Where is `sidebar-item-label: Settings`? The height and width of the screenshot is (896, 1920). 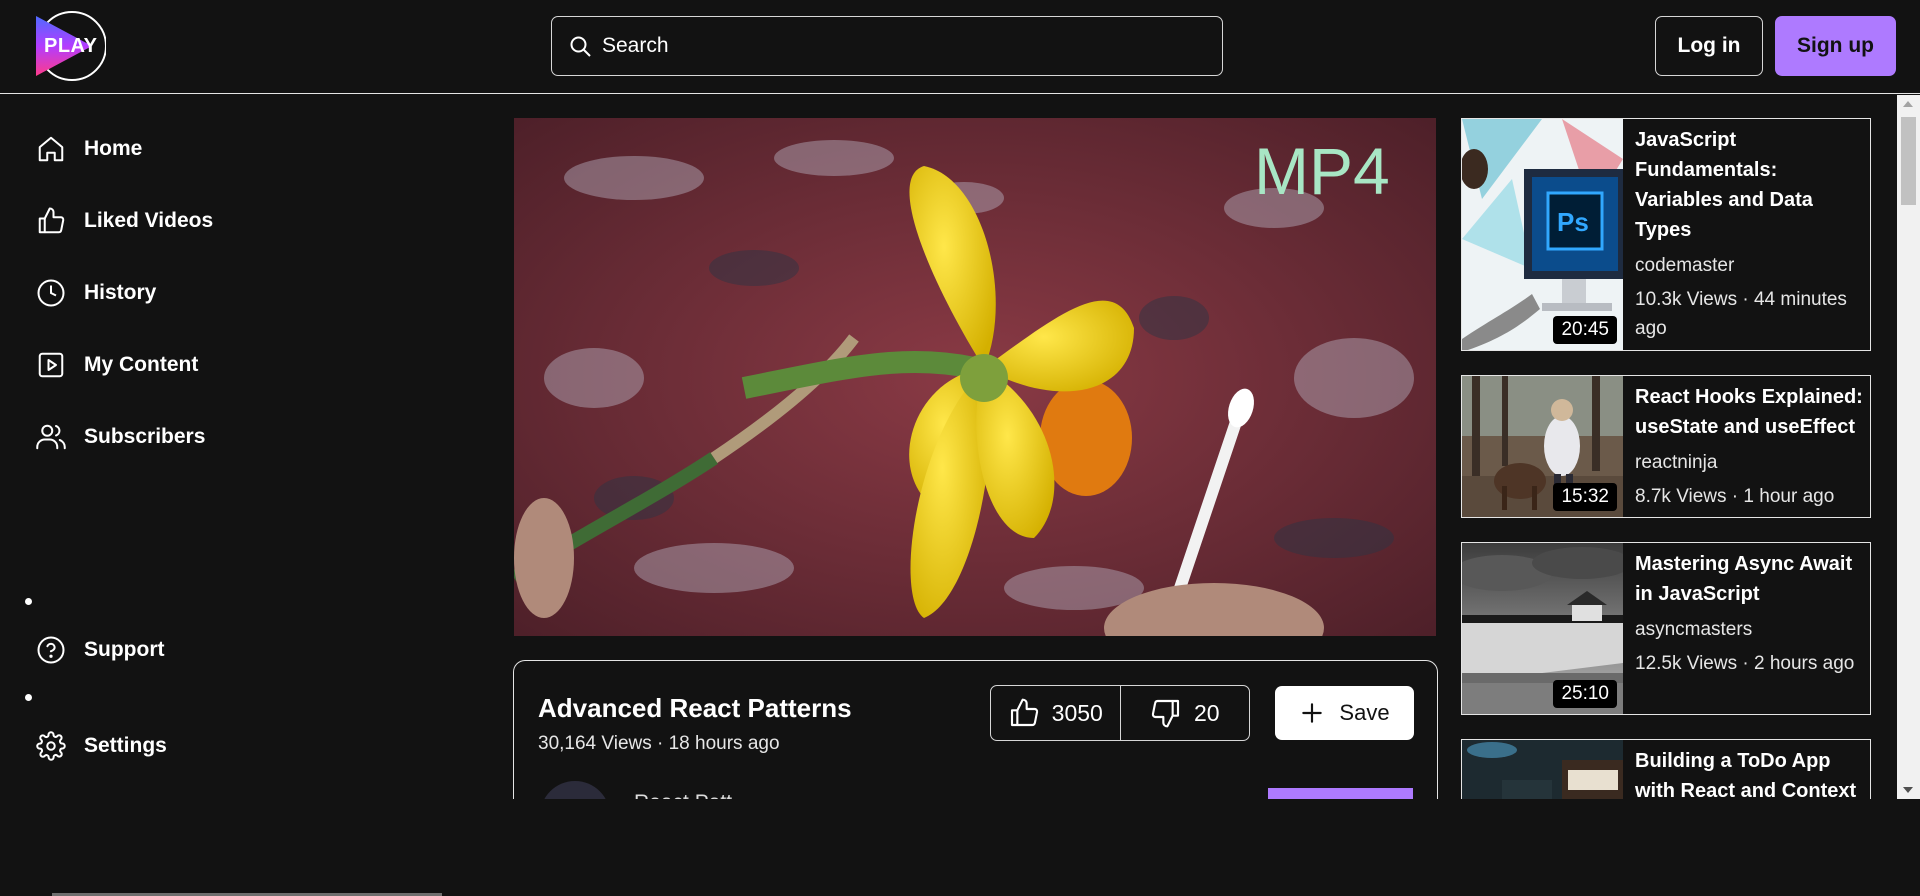
sidebar-item-label: Settings is located at coordinates (125, 745).